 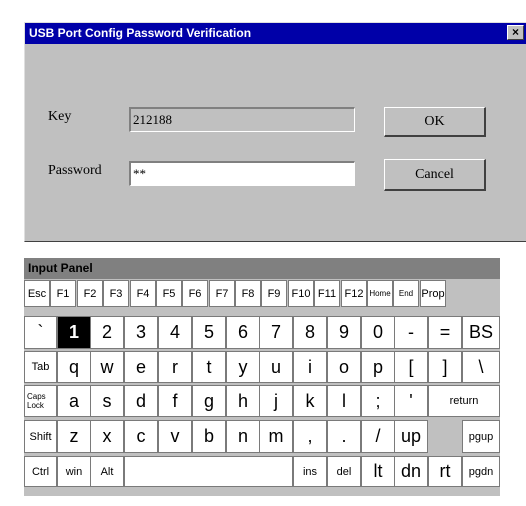 What do you see at coordinates (327, 293) in the screenshot?
I see `key-f11: F11` at bounding box center [327, 293].